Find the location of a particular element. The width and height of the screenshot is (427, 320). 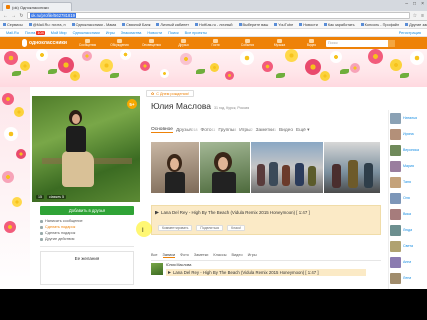

back-icon: ← is located at coordinates (5, 16).